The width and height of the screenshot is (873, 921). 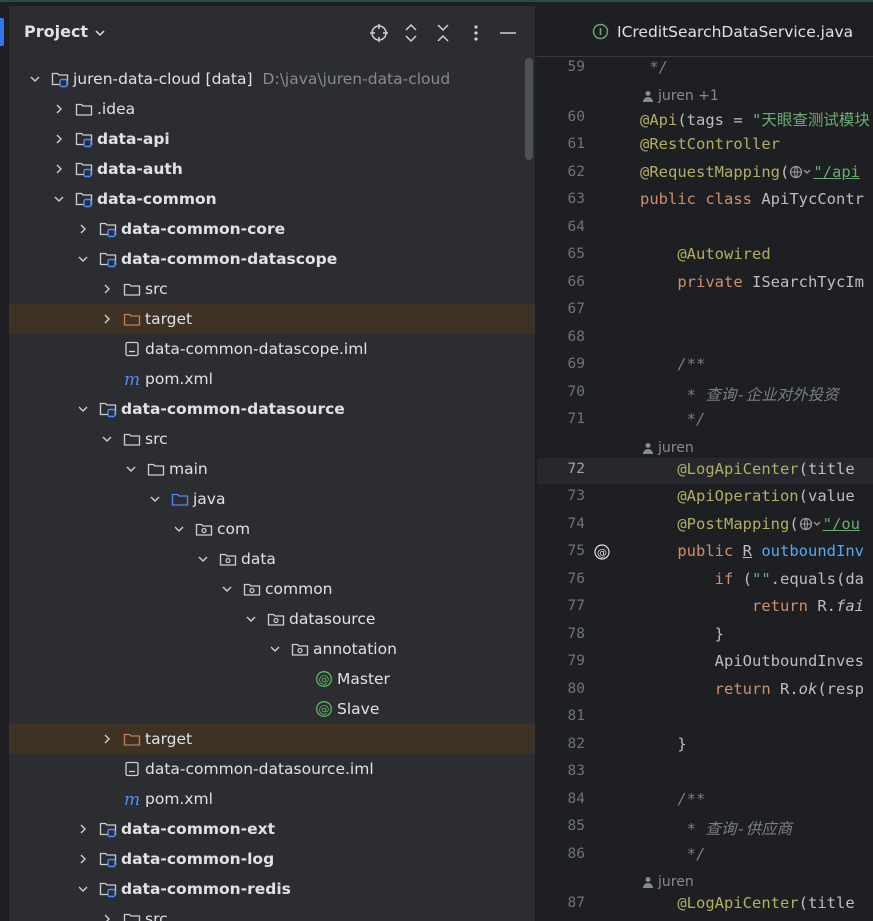 What do you see at coordinates (272, 829) in the screenshot?
I see `tree-row: data-common-ext` at bounding box center [272, 829].